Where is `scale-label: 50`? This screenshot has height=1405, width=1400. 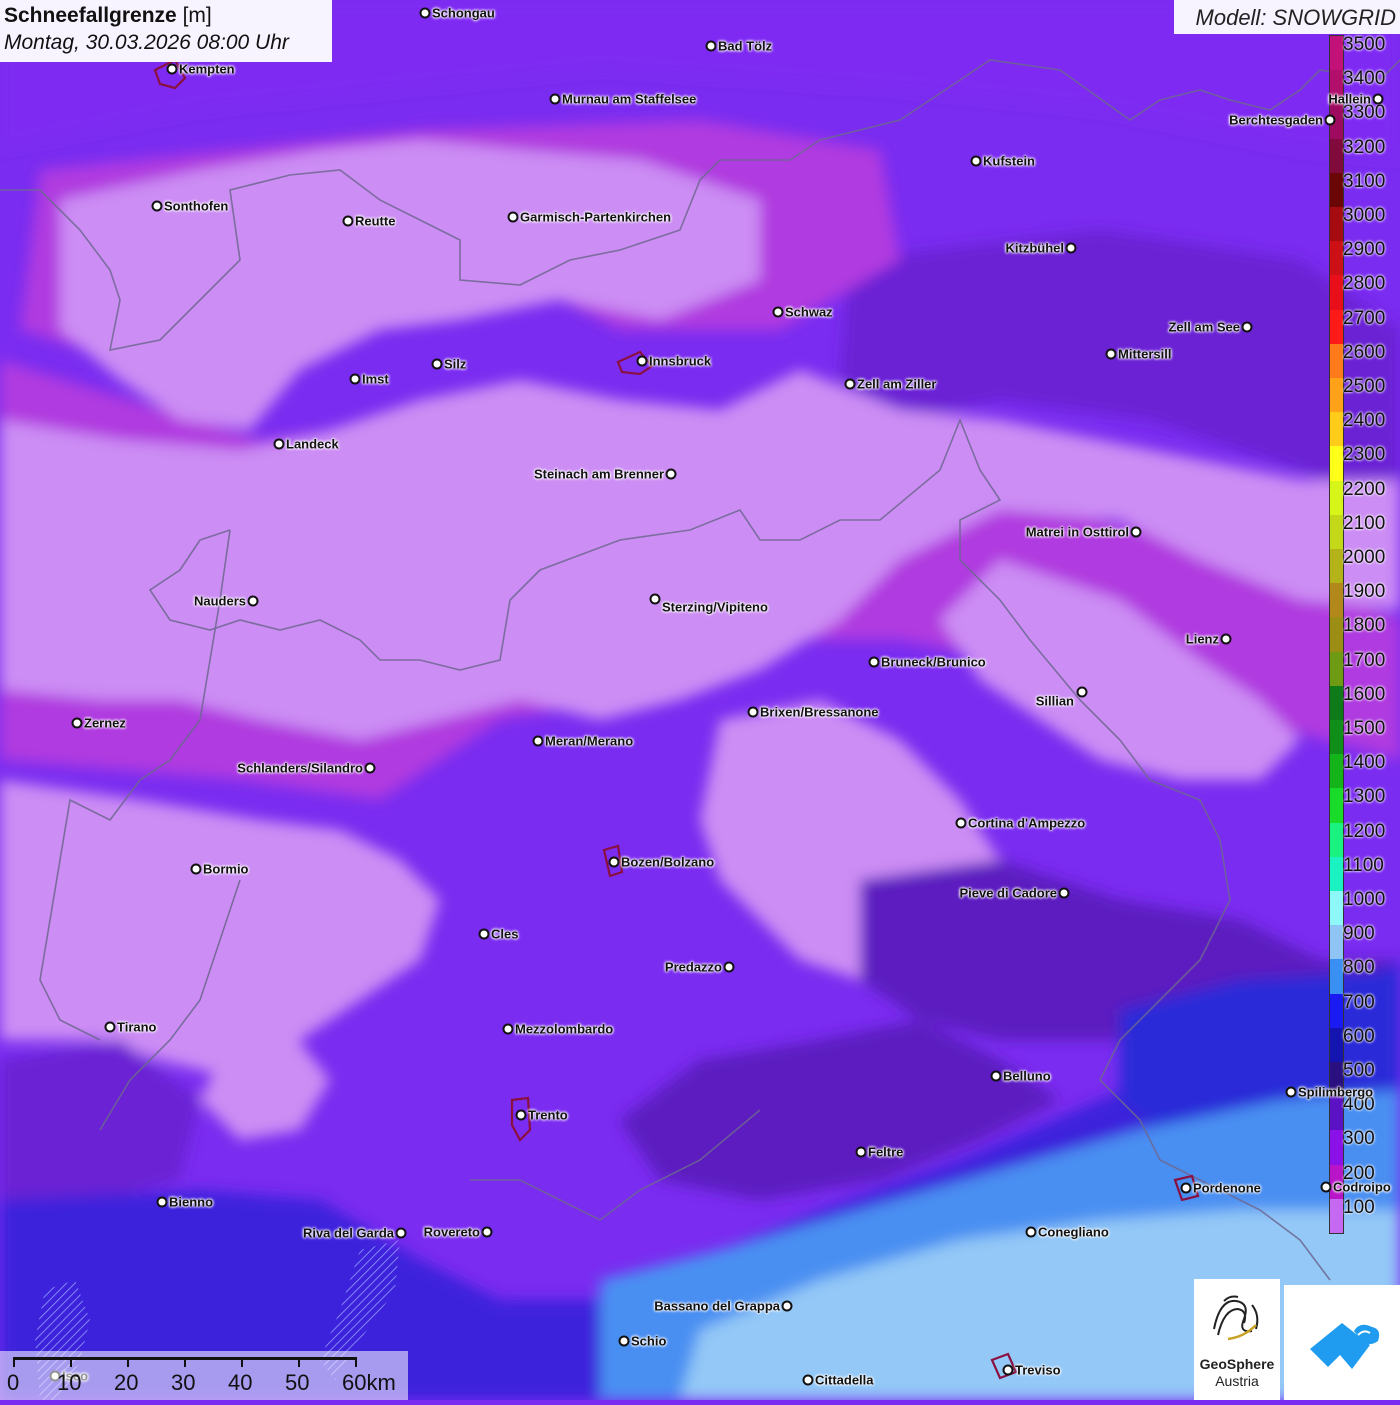
scale-label: 50 is located at coordinates (297, 1382).